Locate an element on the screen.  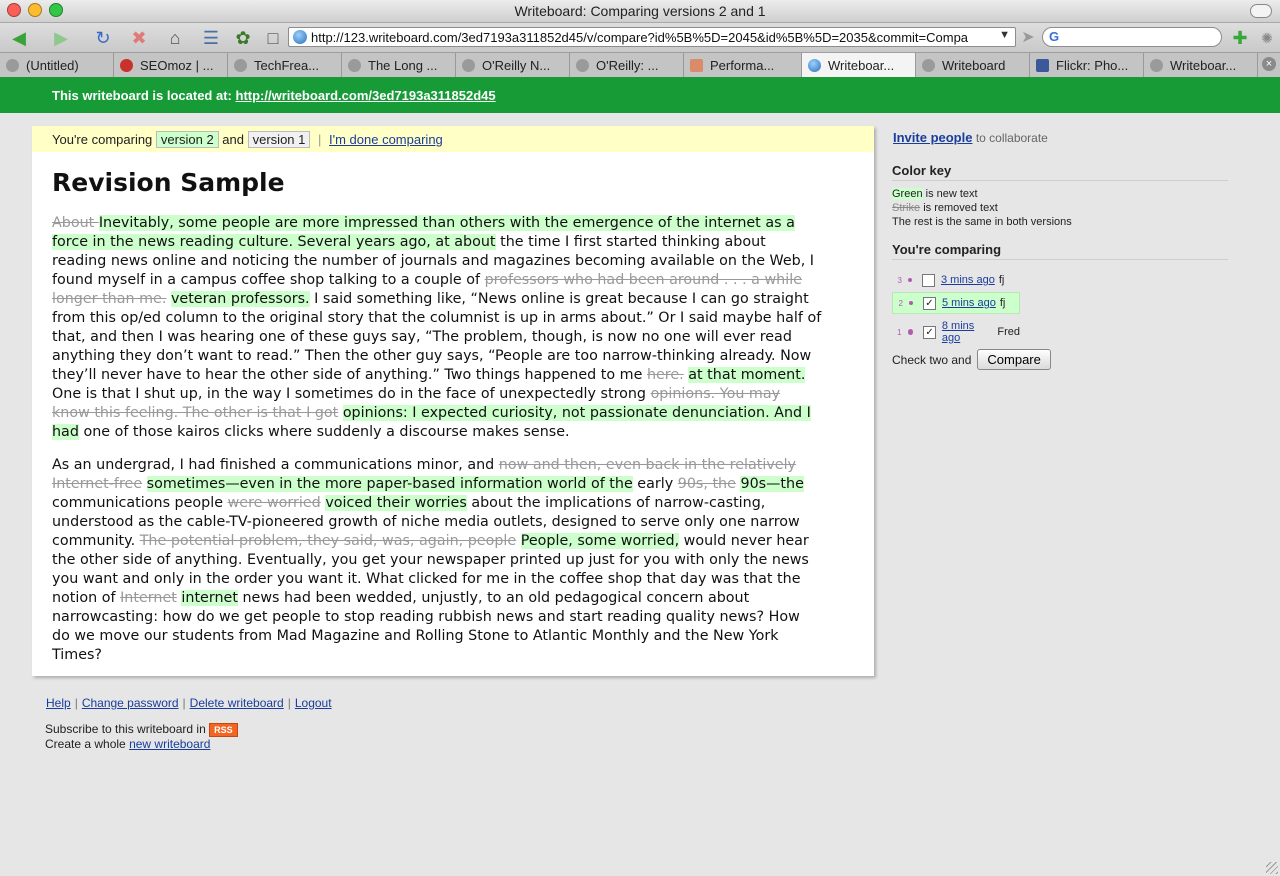
change-password-link: Change password is located at coordinates (130, 703).